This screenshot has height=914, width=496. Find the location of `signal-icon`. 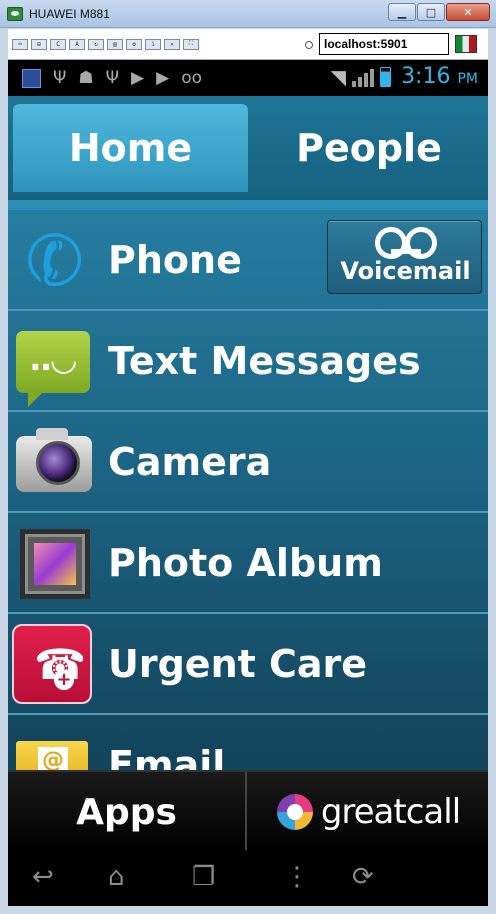

signal-icon is located at coordinates (363, 77).